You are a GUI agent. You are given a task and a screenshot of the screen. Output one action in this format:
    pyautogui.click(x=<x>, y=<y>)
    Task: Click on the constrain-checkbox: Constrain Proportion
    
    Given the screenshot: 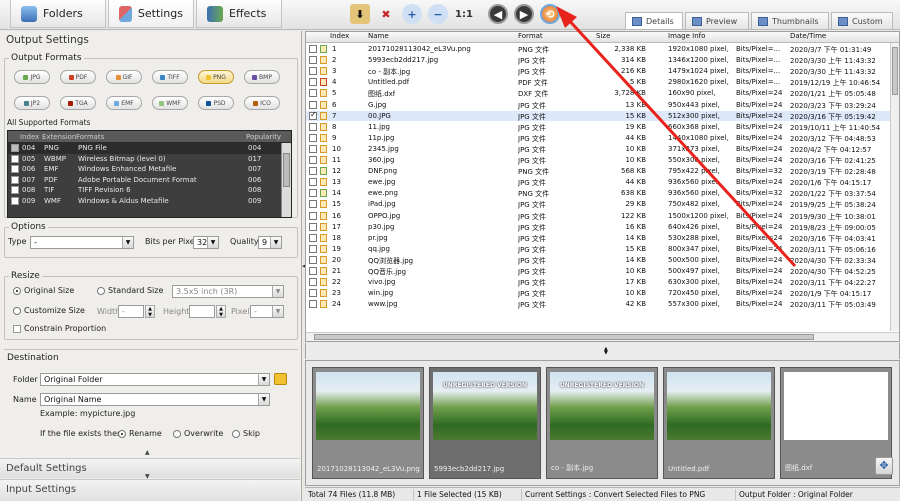 What is the action you would take?
    pyautogui.click(x=59, y=328)
    